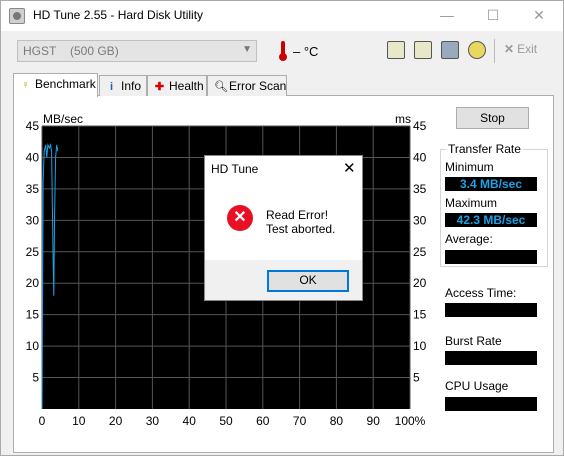  I want to click on y-tick-label-left: 20, so click(33, 283).